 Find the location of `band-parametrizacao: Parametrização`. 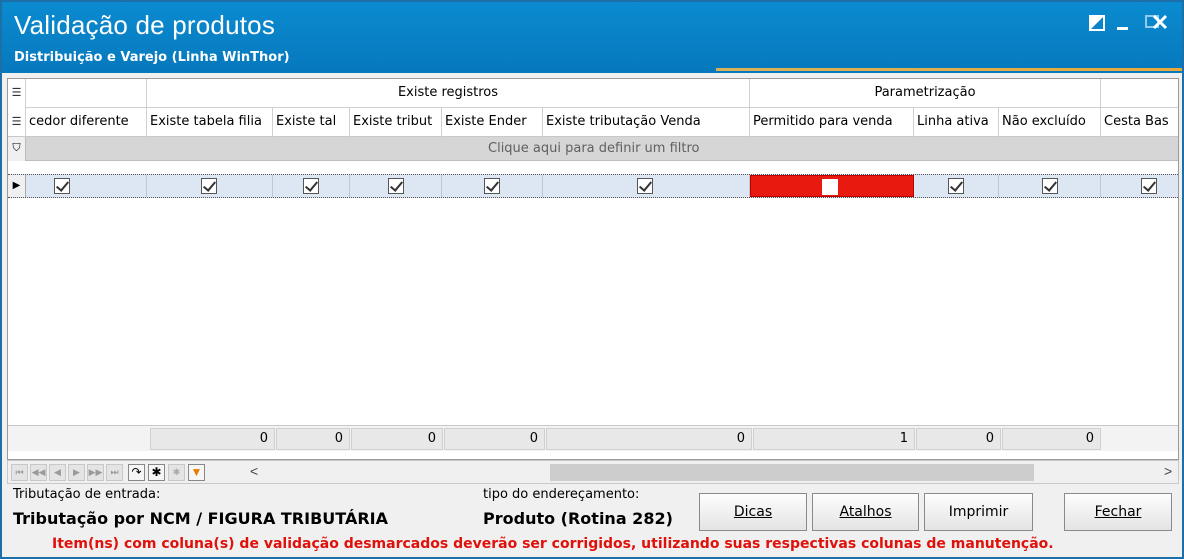

band-parametrizacao: Parametrização is located at coordinates (925, 93).